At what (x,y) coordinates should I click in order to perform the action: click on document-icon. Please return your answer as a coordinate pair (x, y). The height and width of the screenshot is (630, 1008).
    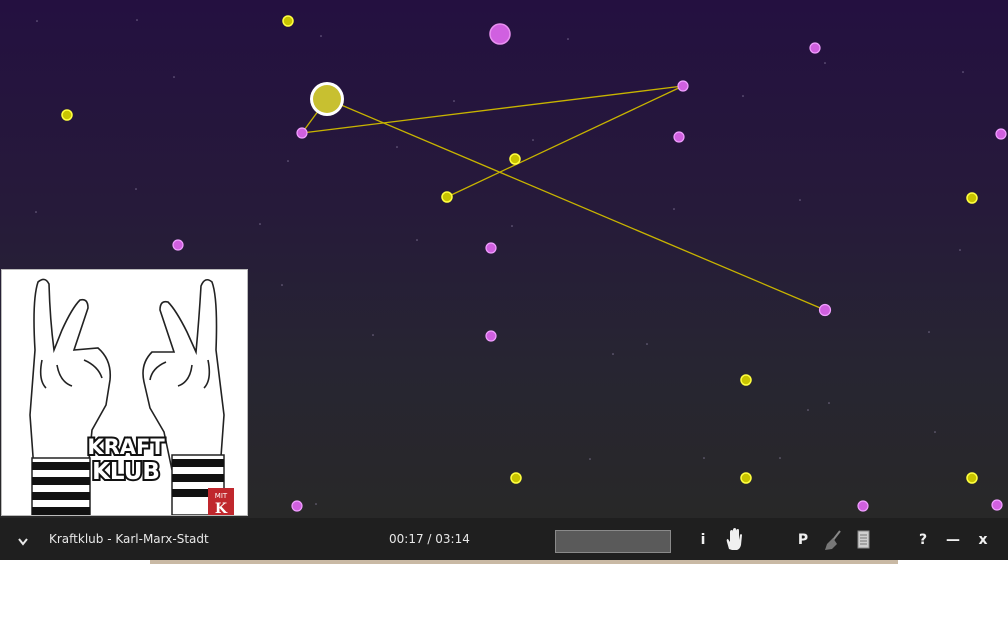
    Looking at the image, I should click on (863, 539).